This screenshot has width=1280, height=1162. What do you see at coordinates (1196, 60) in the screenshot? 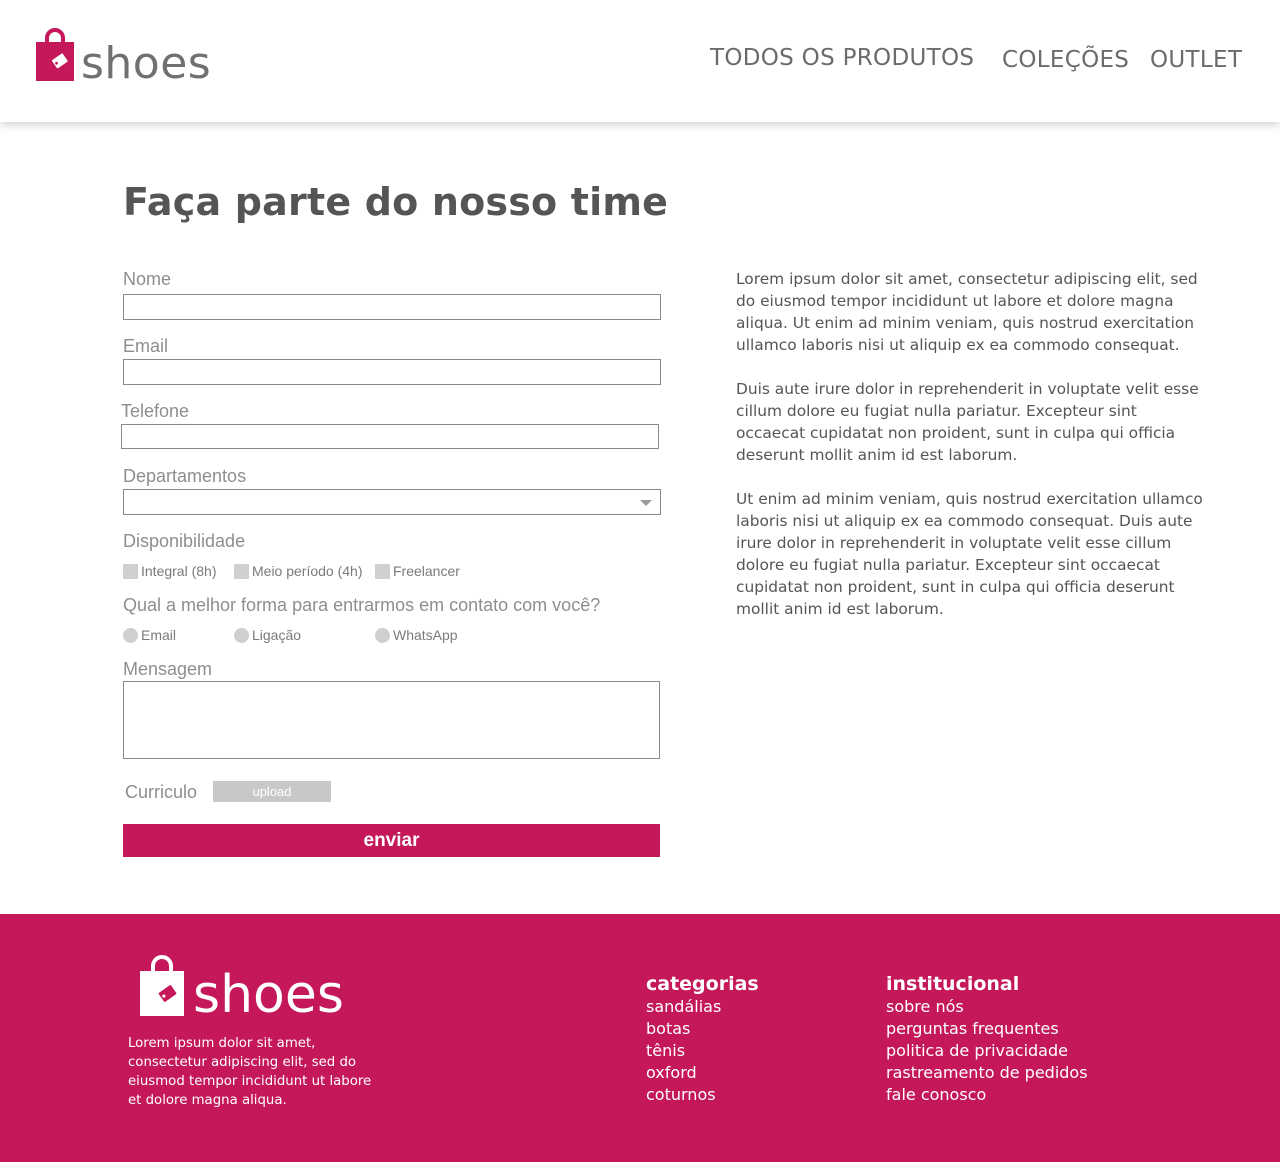
I see `nav-outlet: OUTLET` at bounding box center [1196, 60].